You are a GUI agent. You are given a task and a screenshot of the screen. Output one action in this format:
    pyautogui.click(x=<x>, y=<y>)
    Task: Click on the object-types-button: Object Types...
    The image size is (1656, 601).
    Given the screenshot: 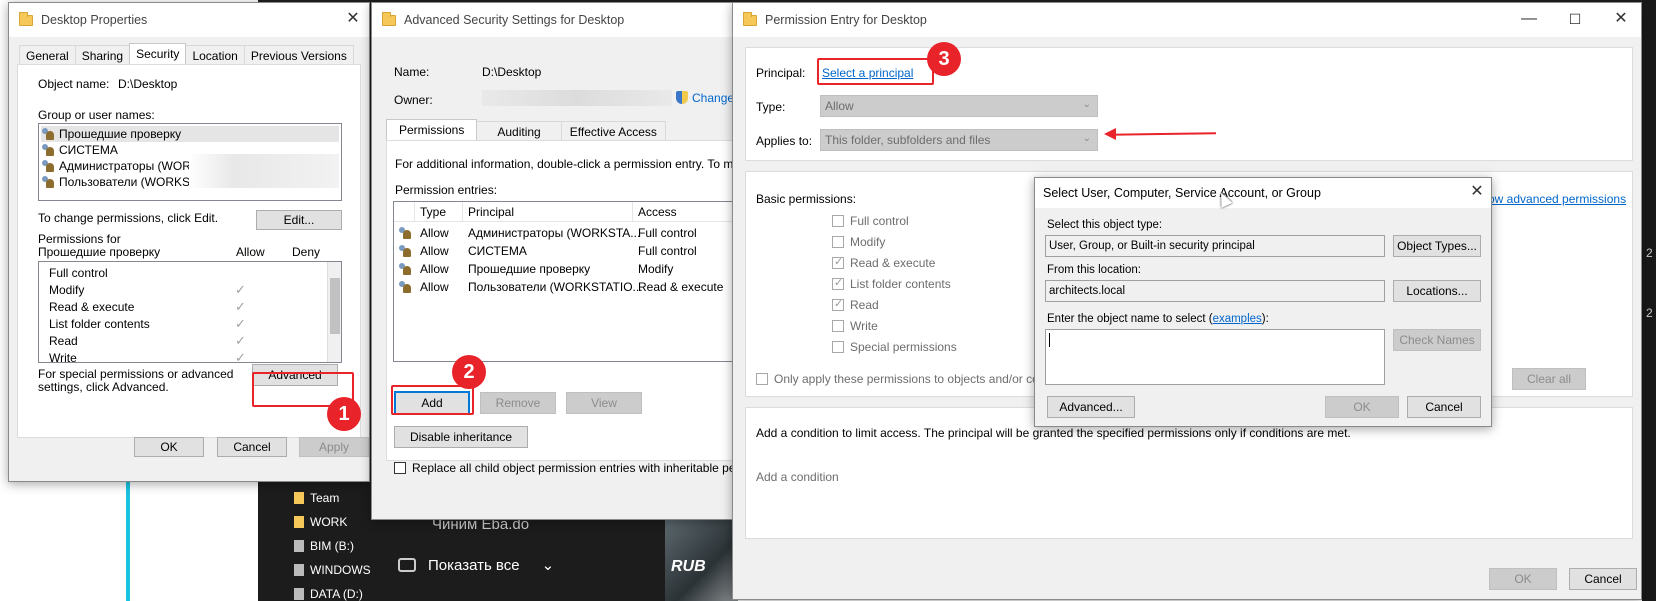 What is the action you would take?
    pyautogui.click(x=1437, y=246)
    